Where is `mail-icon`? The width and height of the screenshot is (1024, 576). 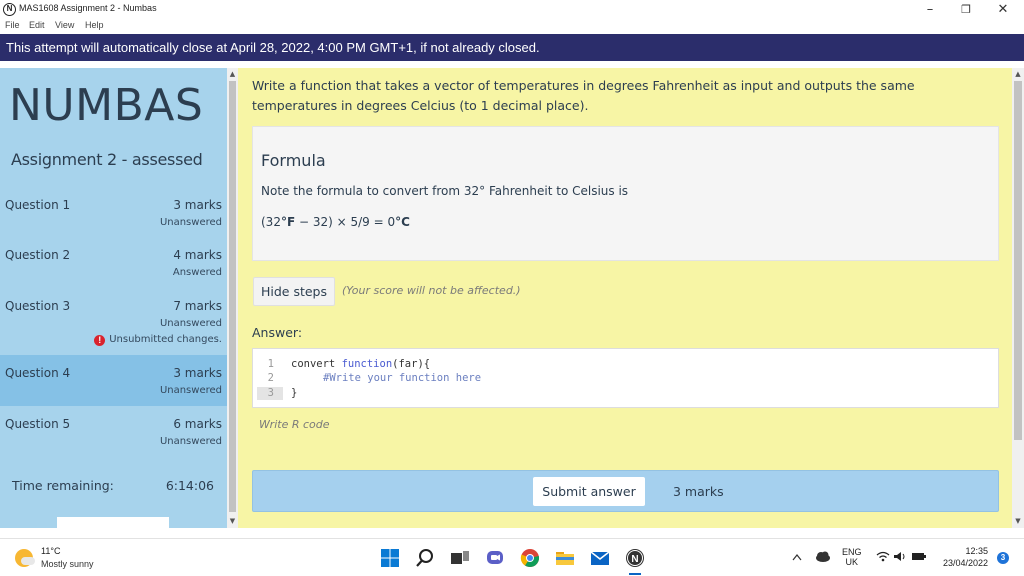
mail-icon is located at coordinates (600, 558).